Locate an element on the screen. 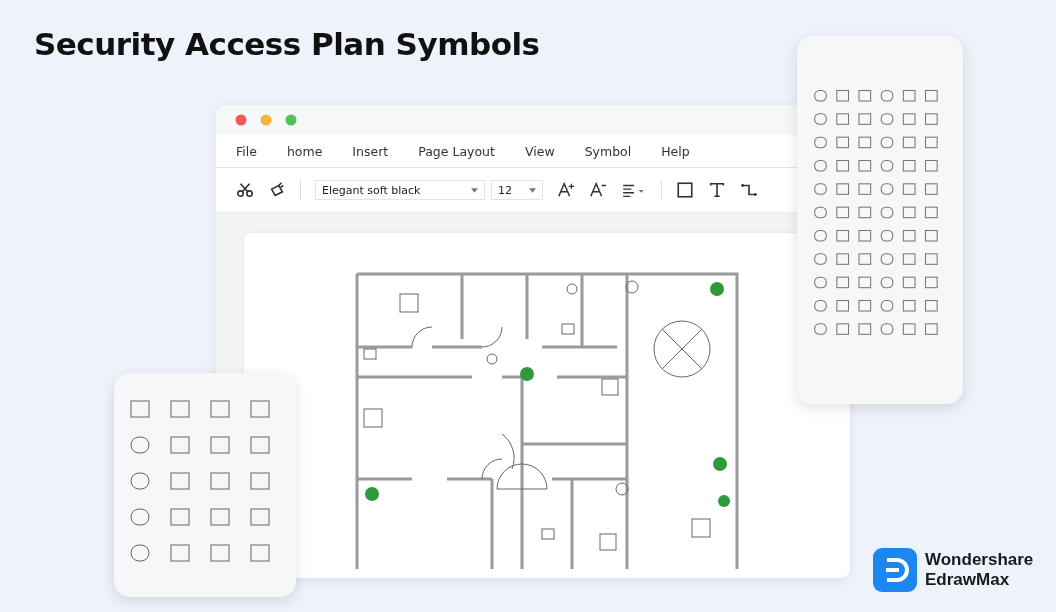 Image resolution: width=1056 pixels, height=612 pixels. menu-item: Page Layout is located at coordinates (456, 151).